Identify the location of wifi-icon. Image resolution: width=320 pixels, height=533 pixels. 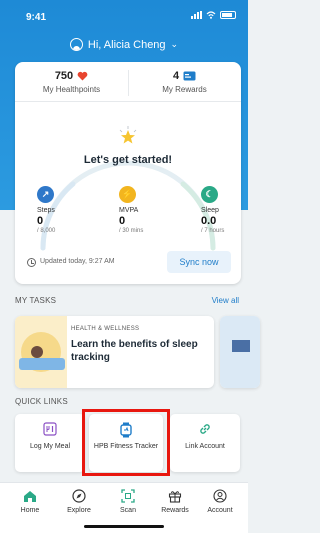
(211, 15).